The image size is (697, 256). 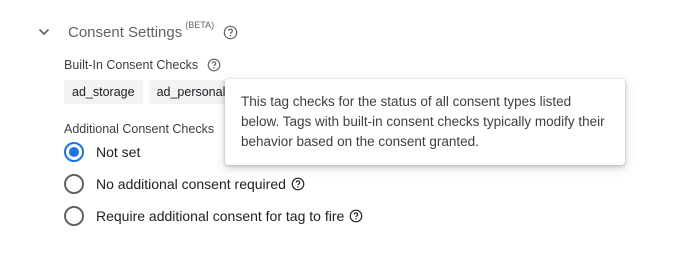 I want to click on radio-not-set: Not set, so click(x=102, y=152).